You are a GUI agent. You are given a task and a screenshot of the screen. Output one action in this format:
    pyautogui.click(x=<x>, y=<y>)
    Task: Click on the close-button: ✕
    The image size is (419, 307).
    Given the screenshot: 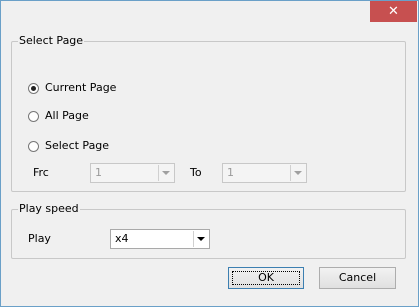 What is the action you would take?
    pyautogui.click(x=393, y=11)
    